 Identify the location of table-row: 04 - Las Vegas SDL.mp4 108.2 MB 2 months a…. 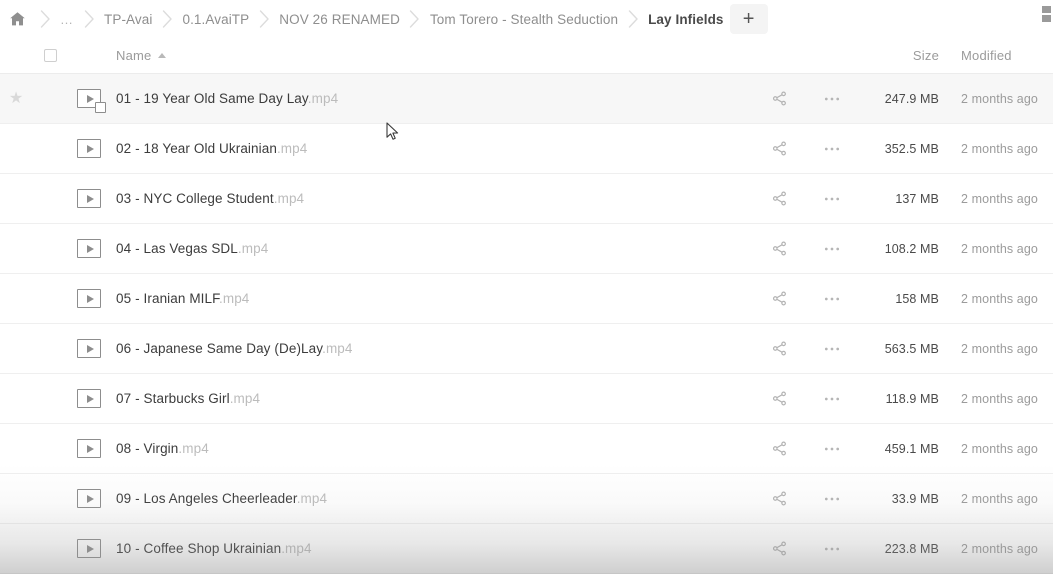
(526, 249).